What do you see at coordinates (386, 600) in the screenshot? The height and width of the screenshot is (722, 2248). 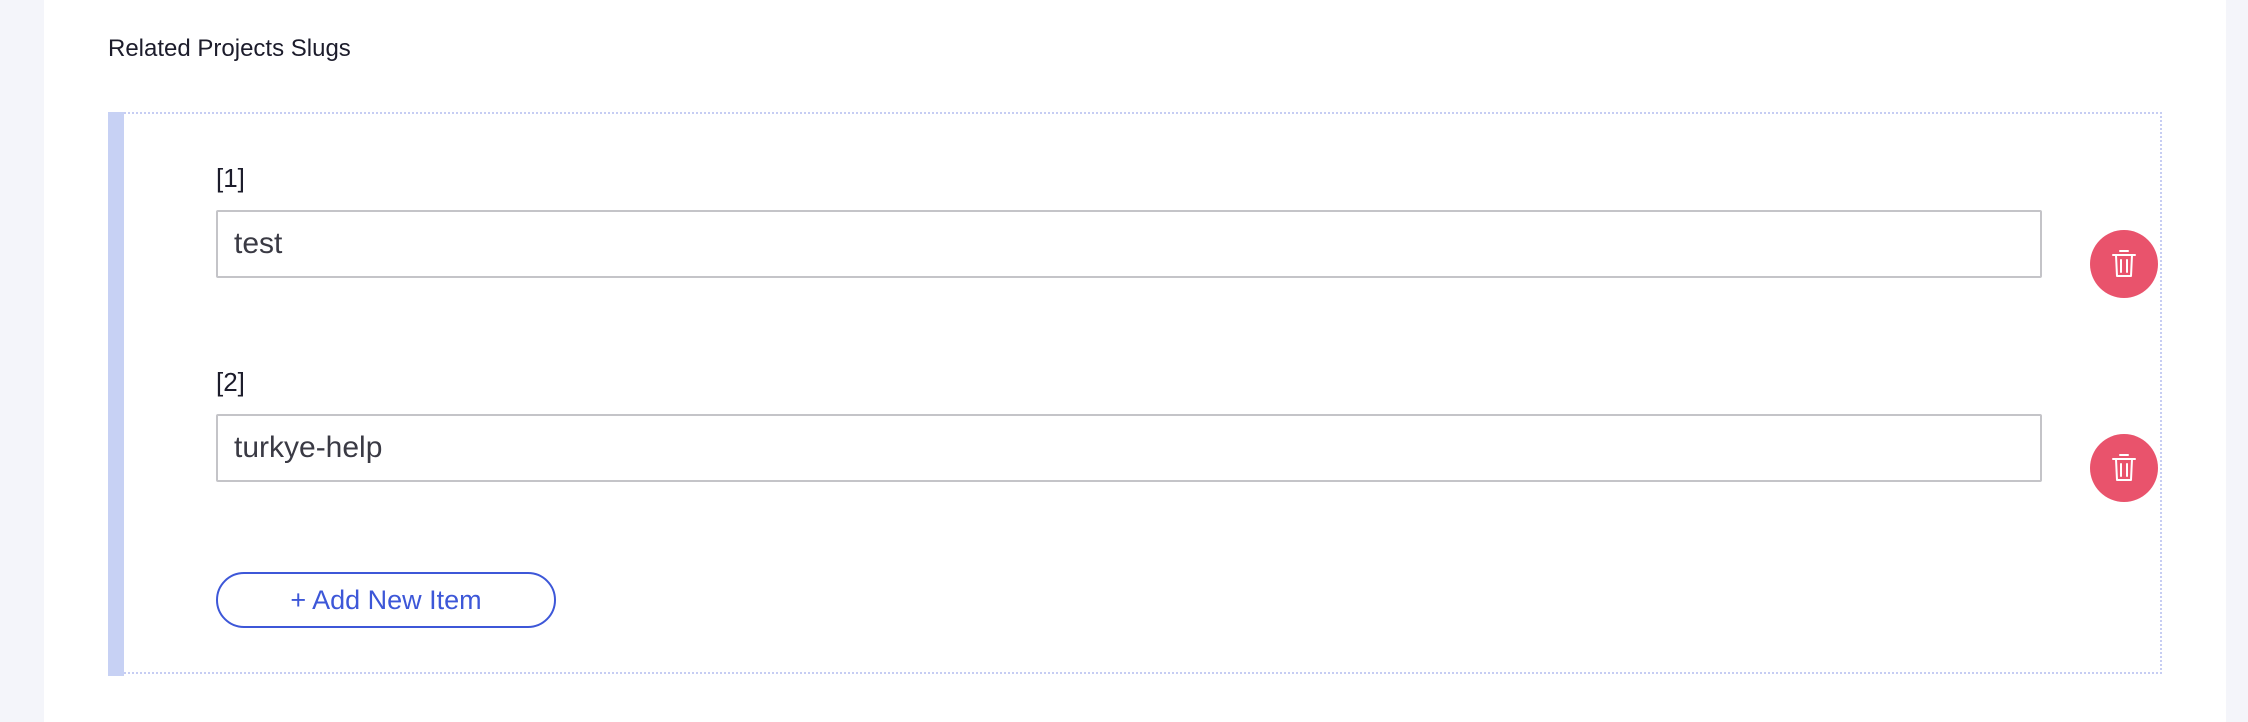 I see `add-new-item-button: + Add New Item` at bounding box center [386, 600].